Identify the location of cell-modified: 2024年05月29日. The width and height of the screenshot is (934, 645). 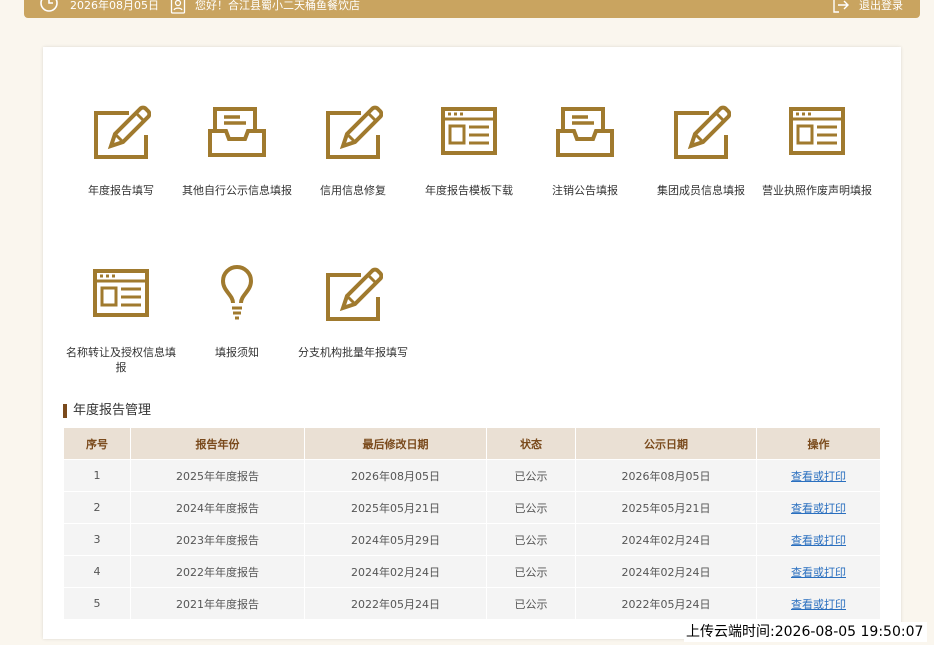
(395, 539).